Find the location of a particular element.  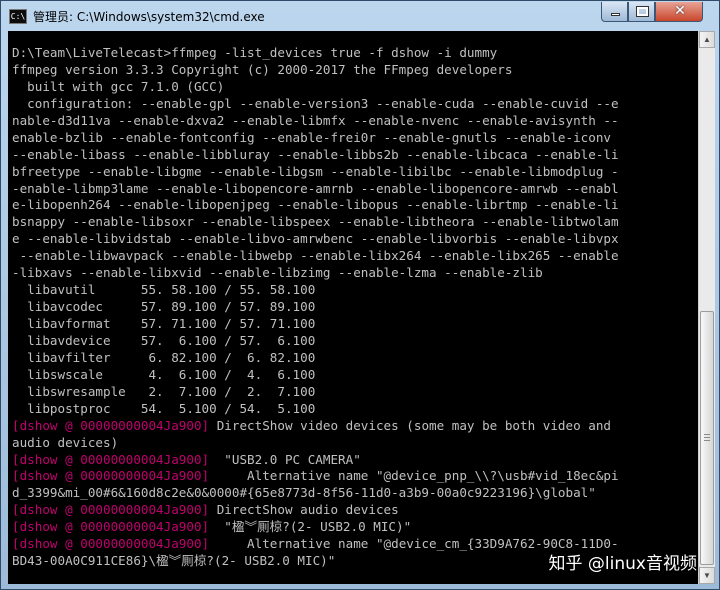

console-line: libavutil 55. 58.100 / 55. 58.100 is located at coordinates (355, 290).